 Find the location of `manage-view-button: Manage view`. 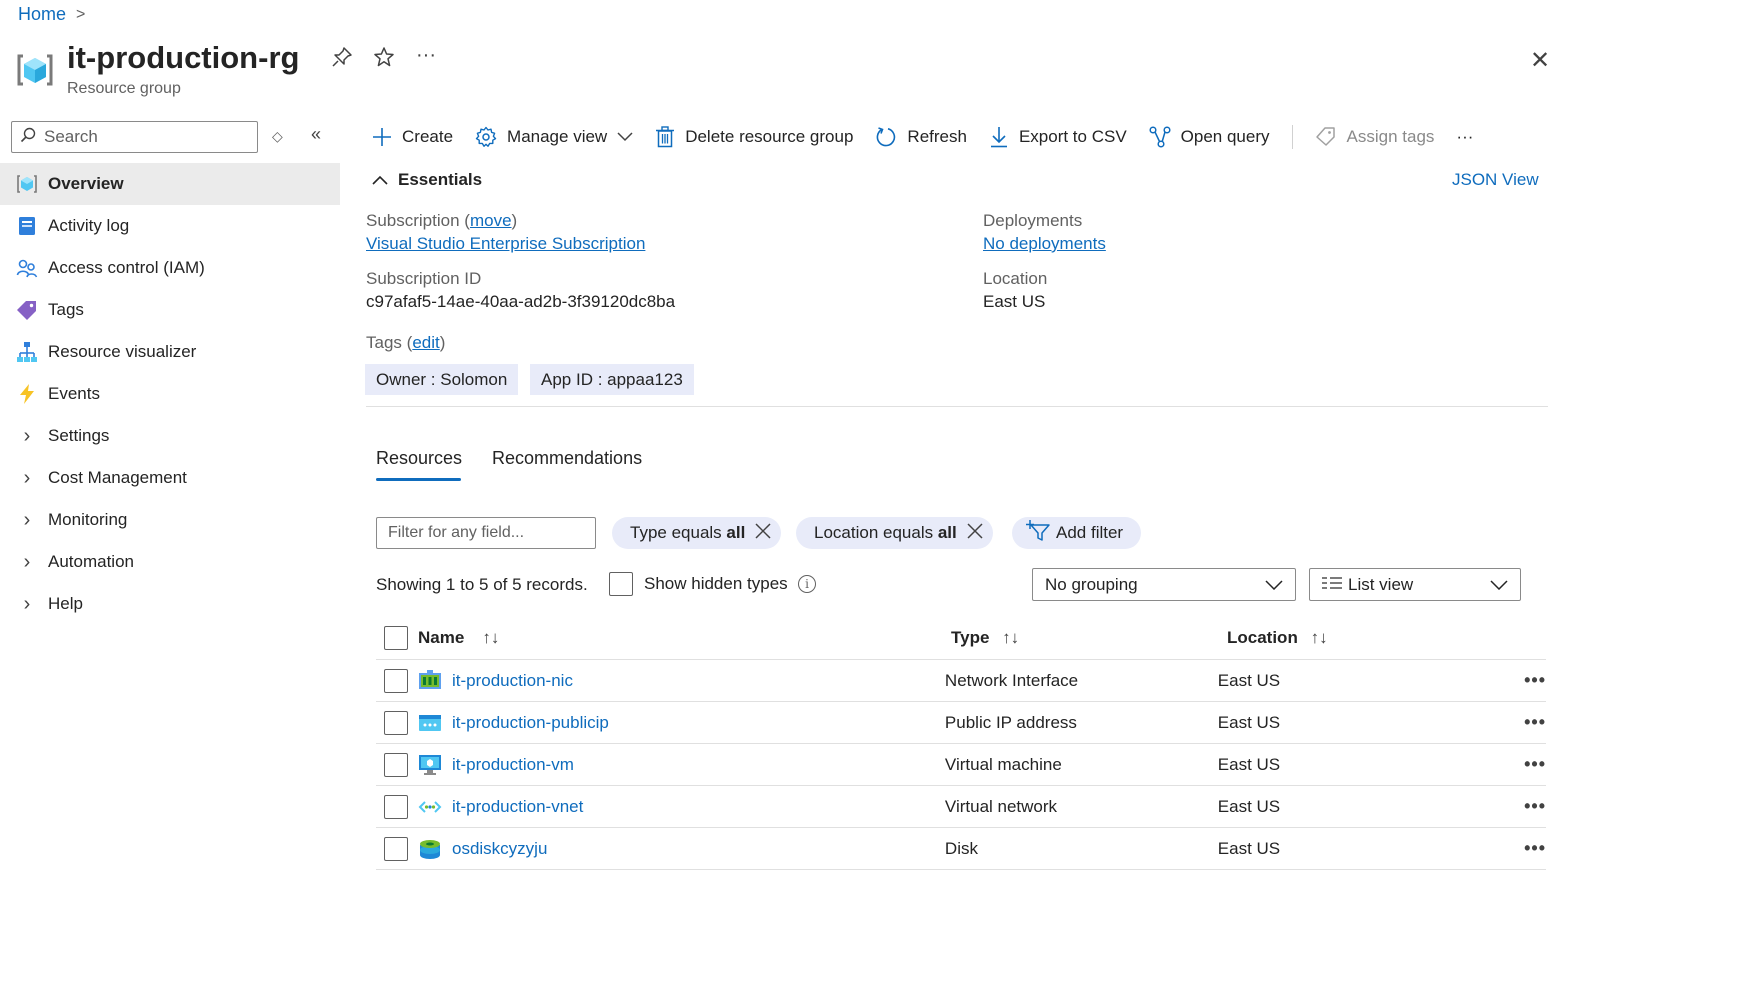

manage-view-button: Manage view is located at coordinates (554, 137).